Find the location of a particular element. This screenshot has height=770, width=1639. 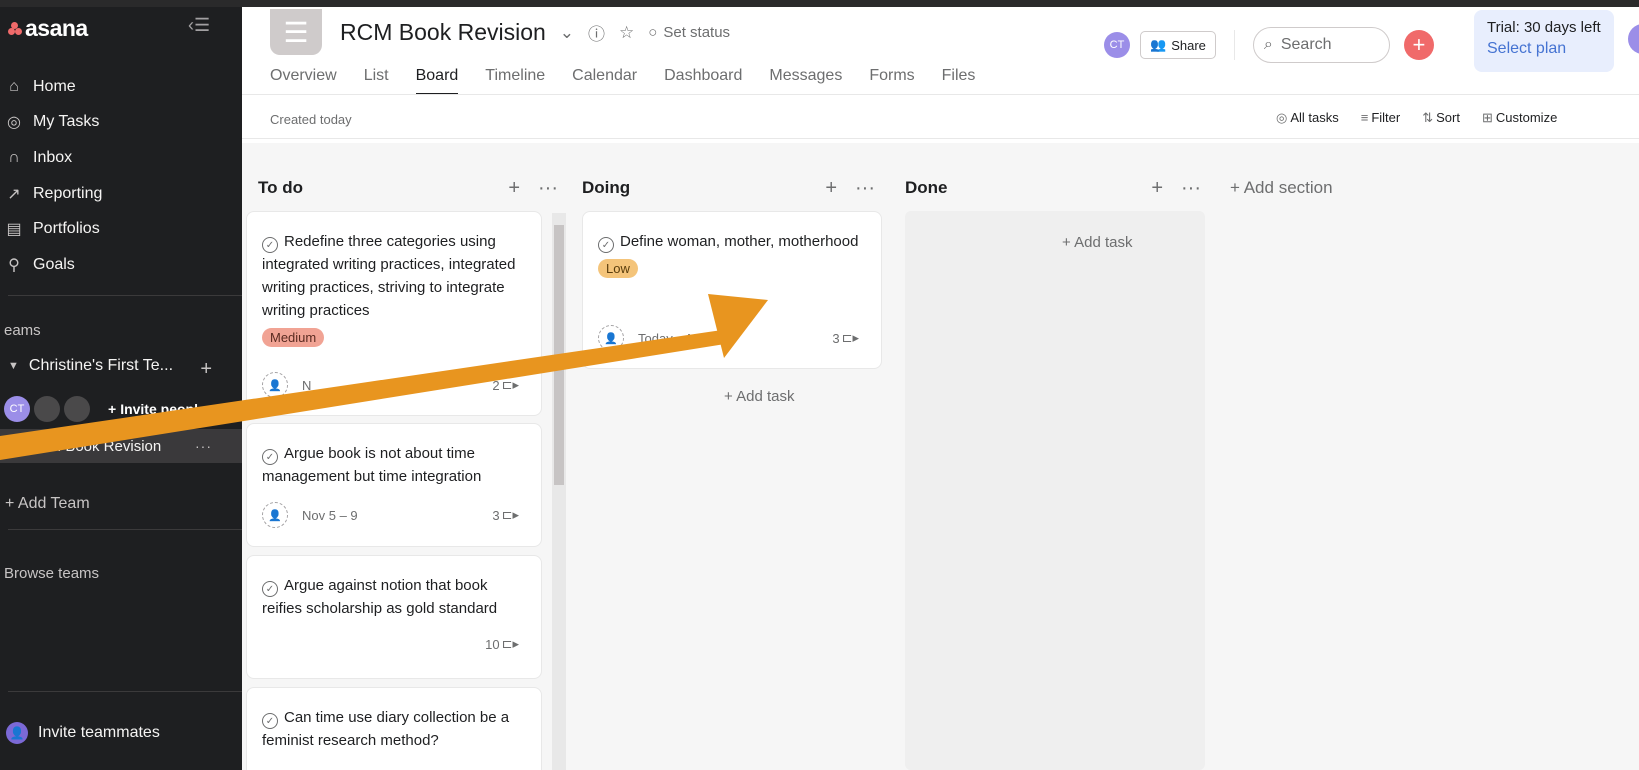

chevron-down-icon: ⌄ is located at coordinates (567, 33).